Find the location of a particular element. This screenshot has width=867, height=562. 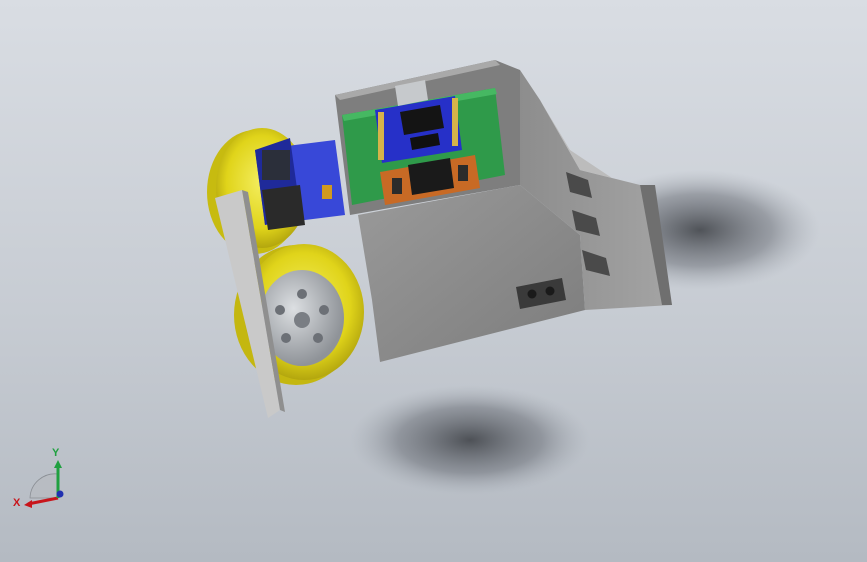

y-axis-label: Y is located at coordinates (56, 453).